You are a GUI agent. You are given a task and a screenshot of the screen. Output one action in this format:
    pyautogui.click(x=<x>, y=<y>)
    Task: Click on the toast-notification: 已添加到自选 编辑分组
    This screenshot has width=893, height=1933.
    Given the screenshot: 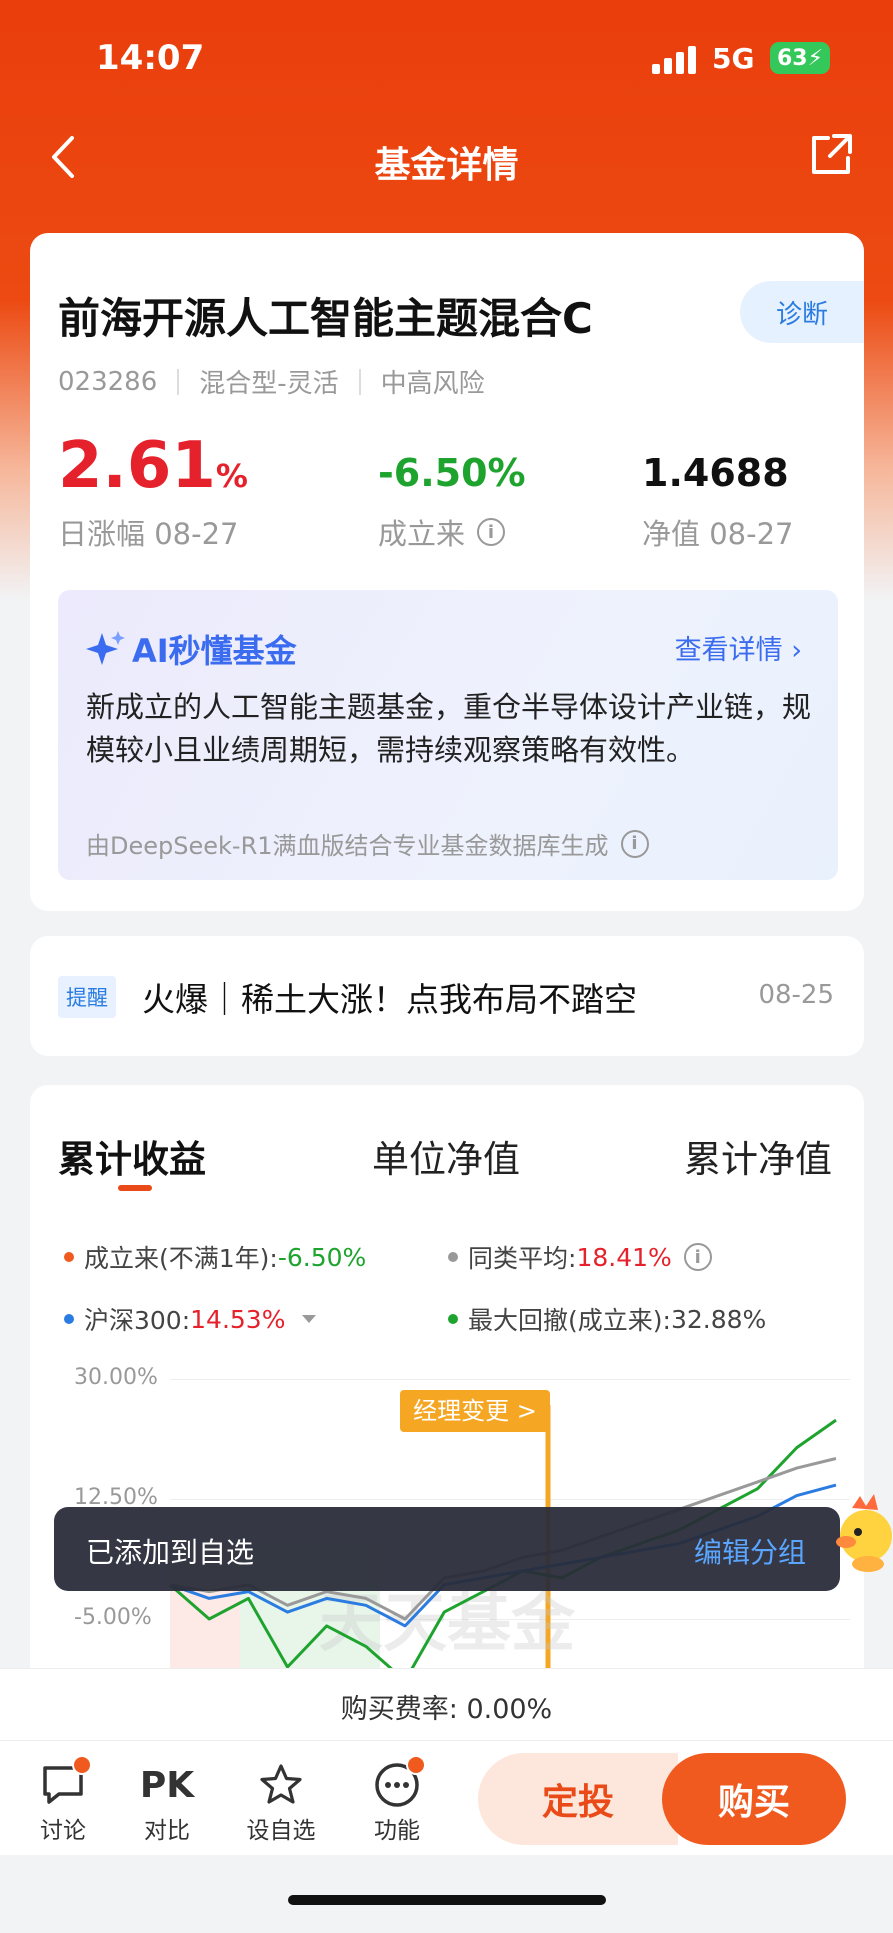 What is the action you would take?
    pyautogui.click(x=447, y=1549)
    